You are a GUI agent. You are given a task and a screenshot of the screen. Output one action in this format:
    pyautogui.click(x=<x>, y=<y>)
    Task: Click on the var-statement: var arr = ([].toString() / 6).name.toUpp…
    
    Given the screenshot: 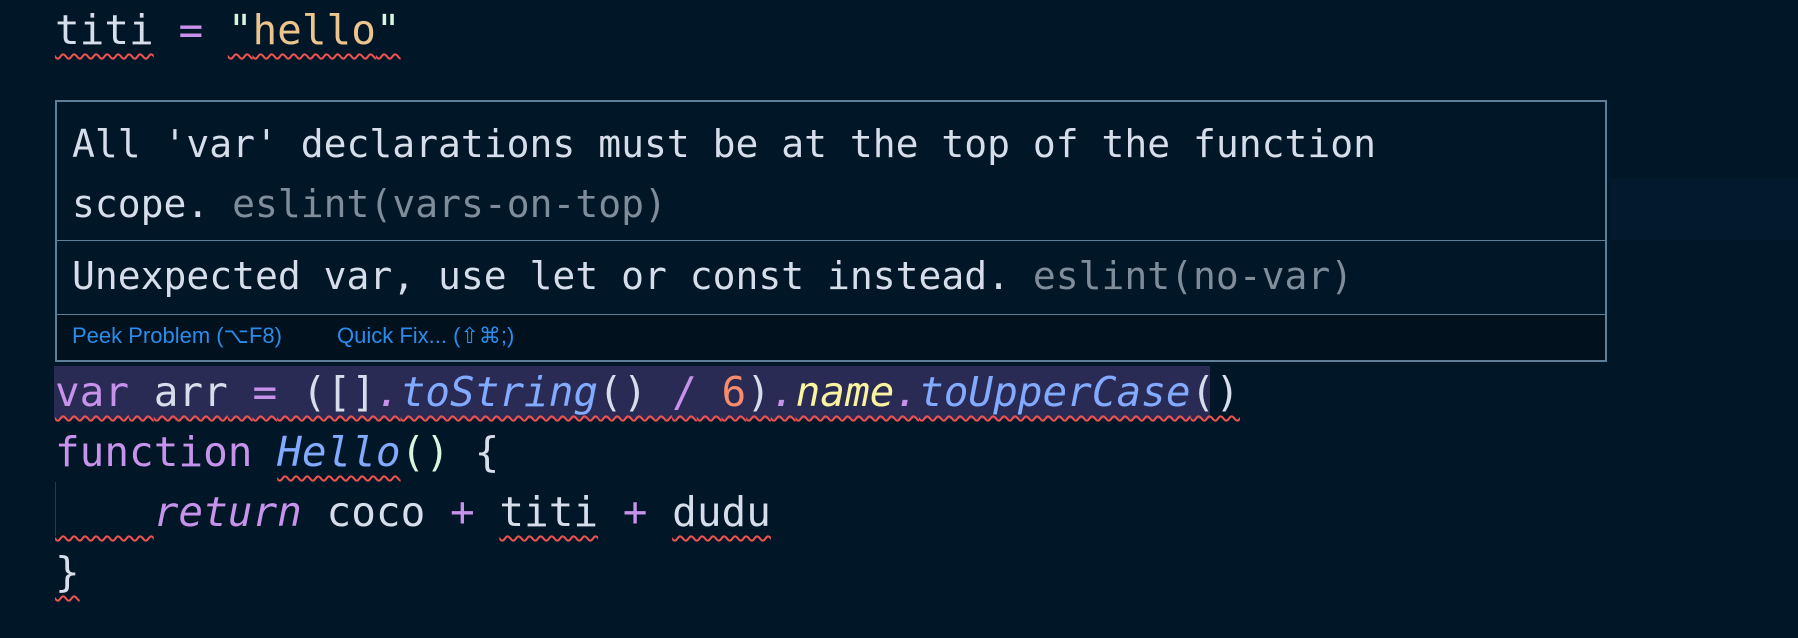 What is the action you would take?
    pyautogui.click(x=647, y=392)
    